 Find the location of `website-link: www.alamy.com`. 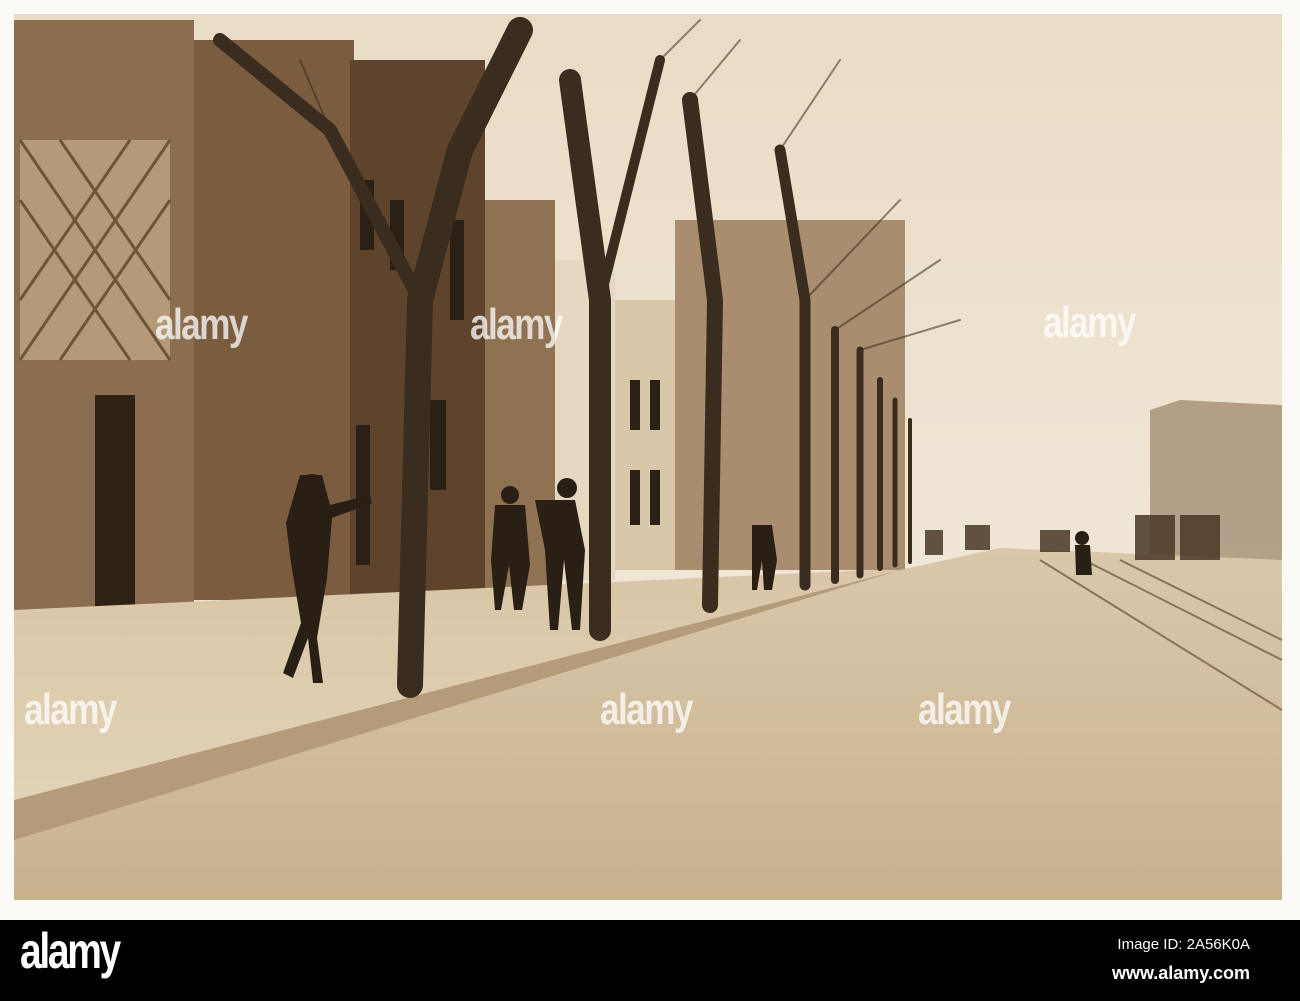

website-link: www.alamy.com is located at coordinates (1181, 973).